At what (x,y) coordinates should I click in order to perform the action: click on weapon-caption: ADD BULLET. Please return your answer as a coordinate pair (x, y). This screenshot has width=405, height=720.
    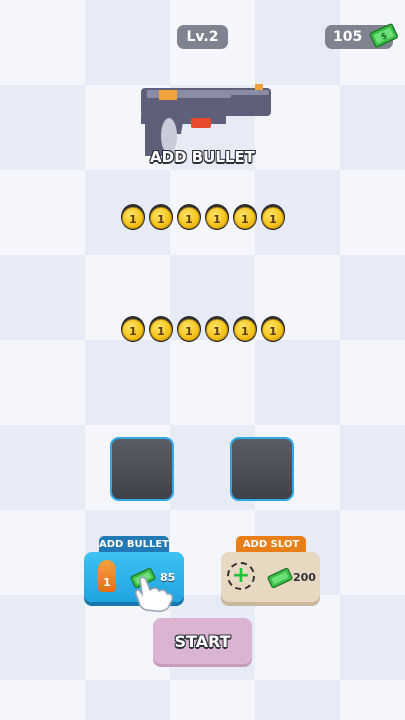
    Looking at the image, I should click on (202, 157).